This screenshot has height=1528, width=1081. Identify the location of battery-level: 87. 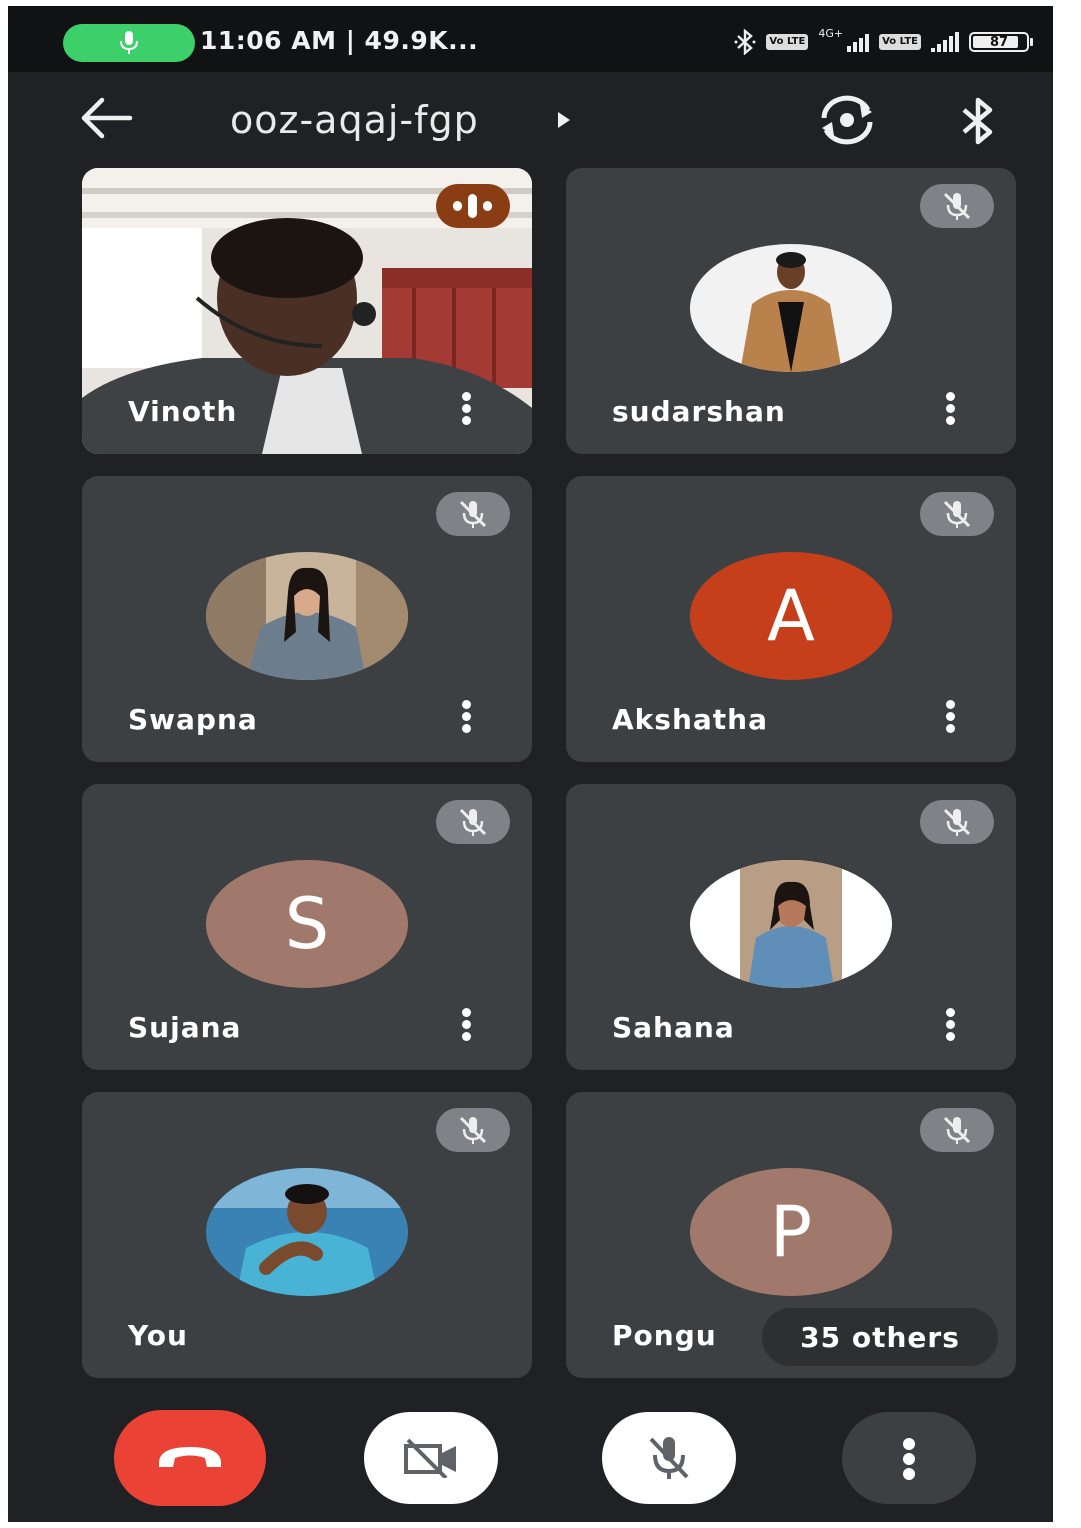
(999, 42).